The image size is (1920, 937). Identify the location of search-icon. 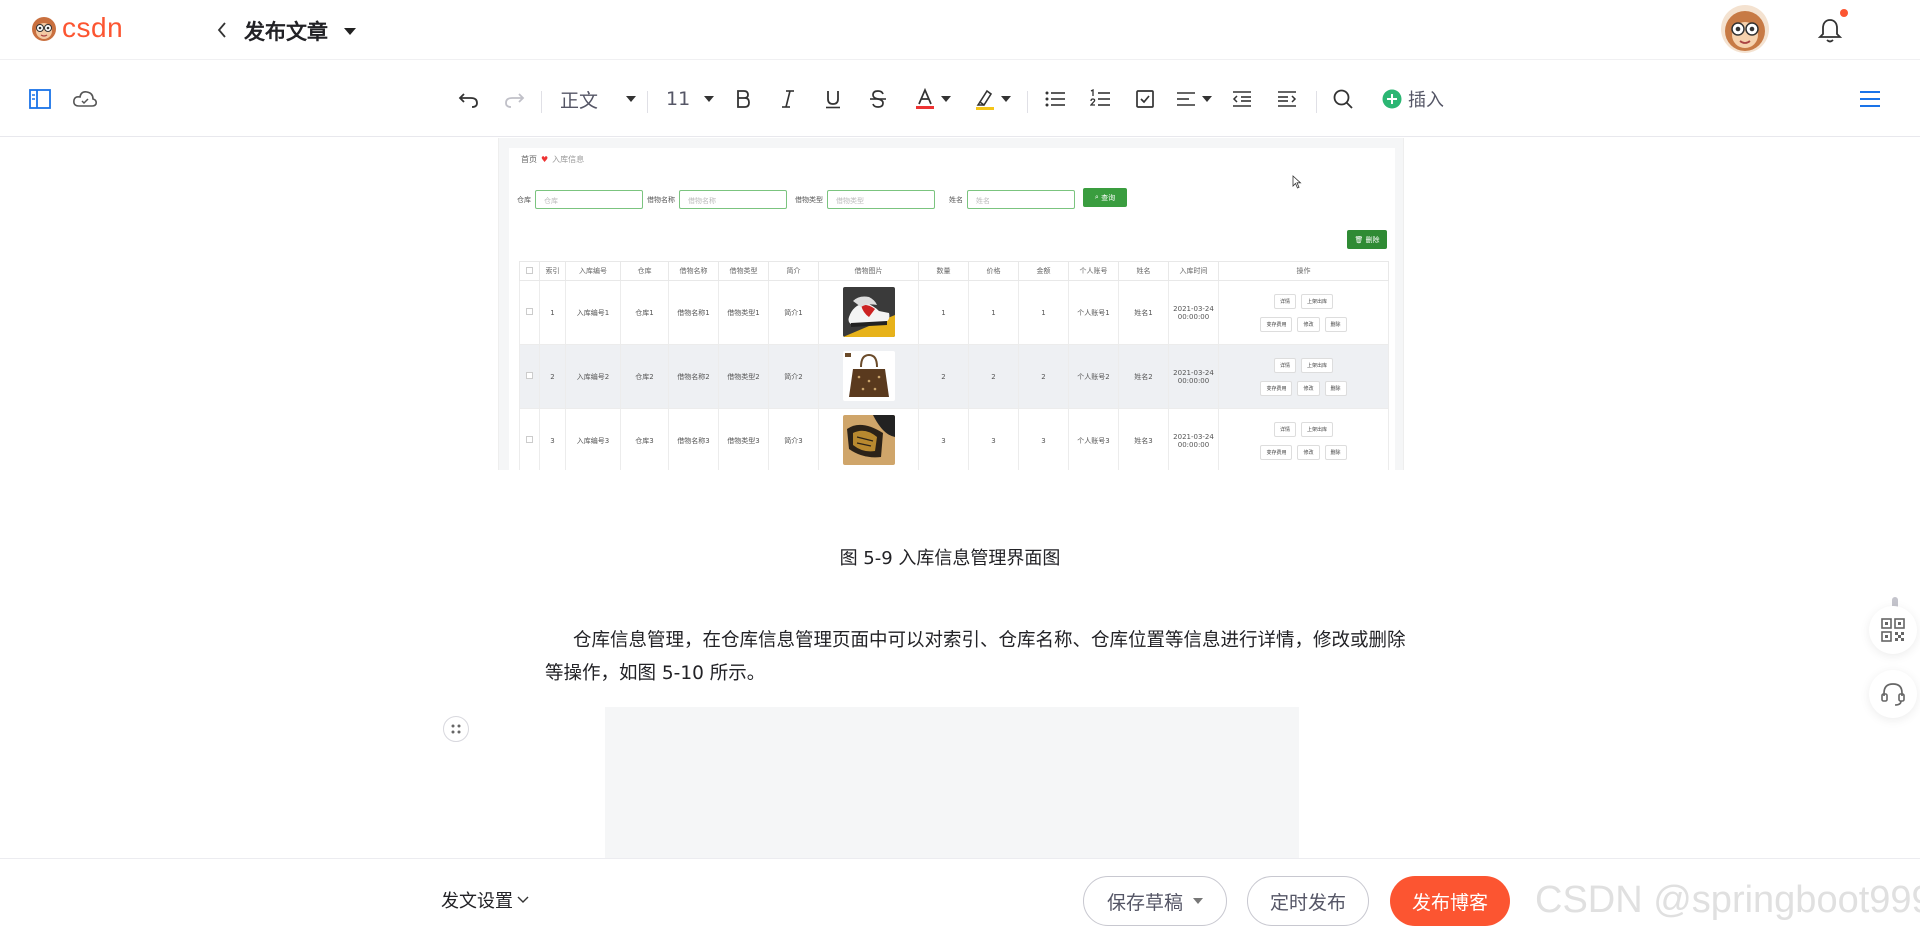
(1343, 99).